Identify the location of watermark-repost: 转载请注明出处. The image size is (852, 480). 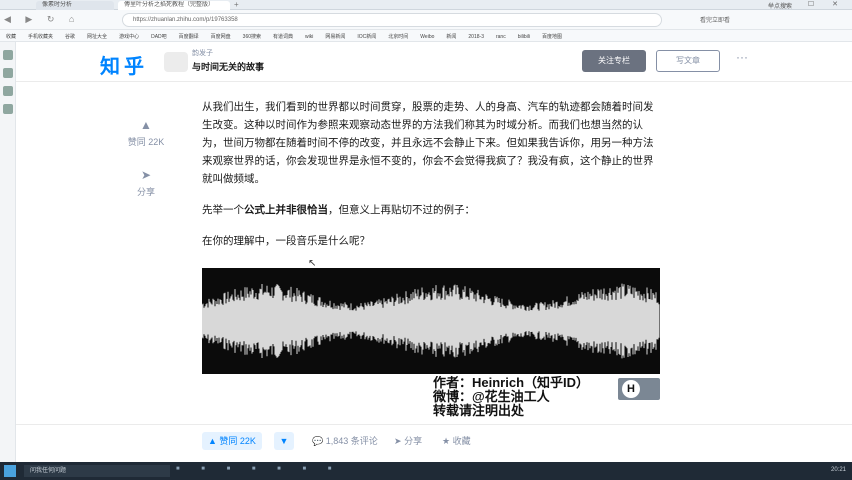
(479, 410).